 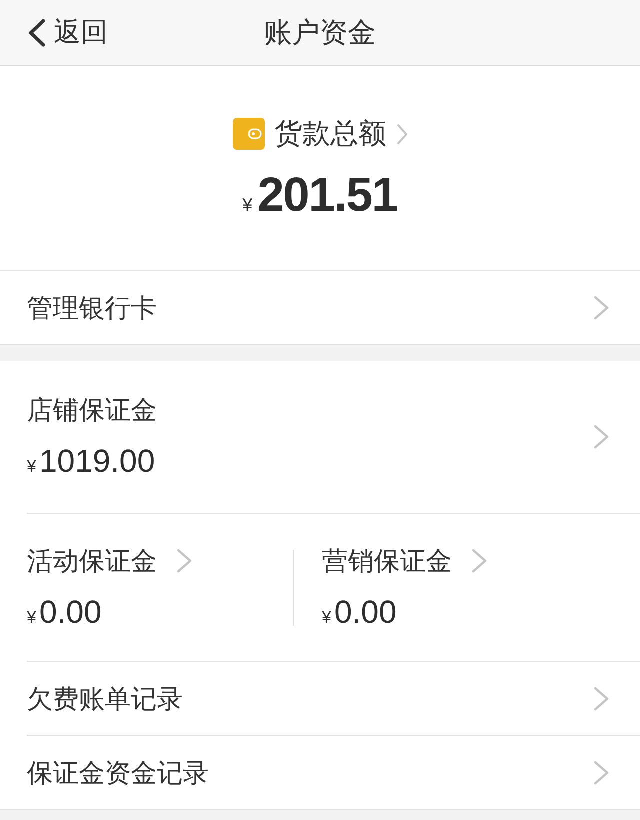 I want to click on list-item: 欠费账单记录, so click(x=320, y=698).